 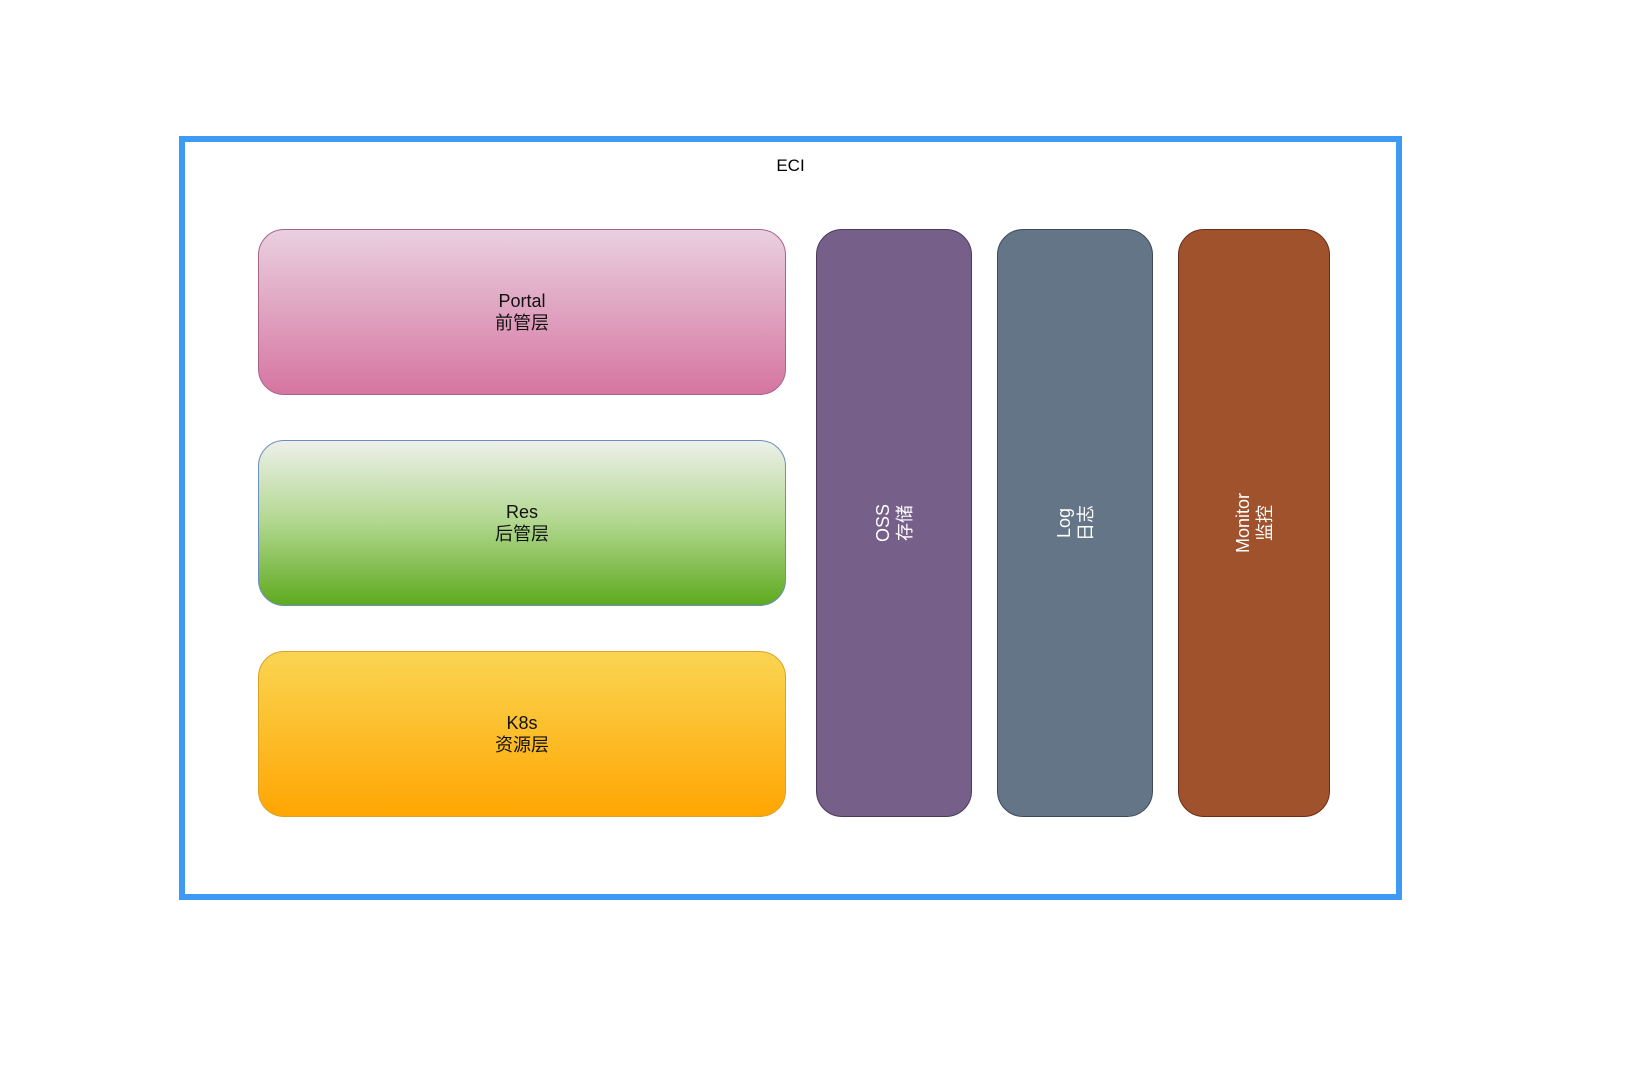 I want to click on log-label: Log, so click(x=1064, y=523).